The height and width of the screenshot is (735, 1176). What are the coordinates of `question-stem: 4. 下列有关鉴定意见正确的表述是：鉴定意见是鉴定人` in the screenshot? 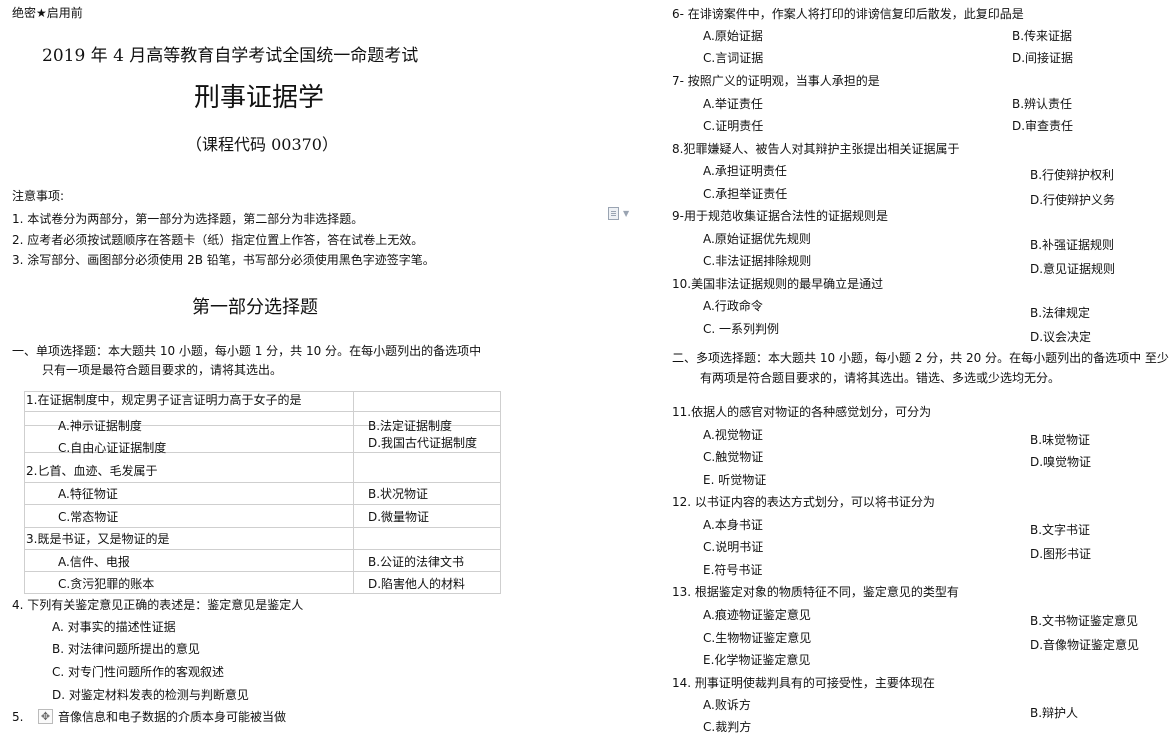 It's located at (158, 605).